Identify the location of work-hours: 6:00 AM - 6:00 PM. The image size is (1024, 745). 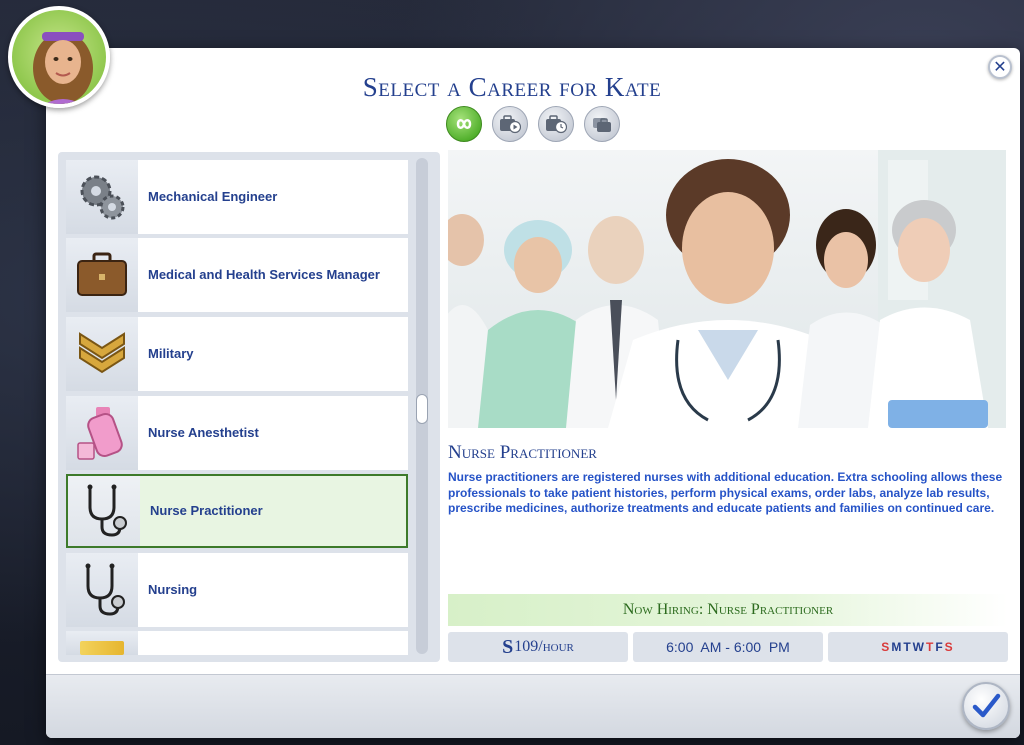
(728, 647).